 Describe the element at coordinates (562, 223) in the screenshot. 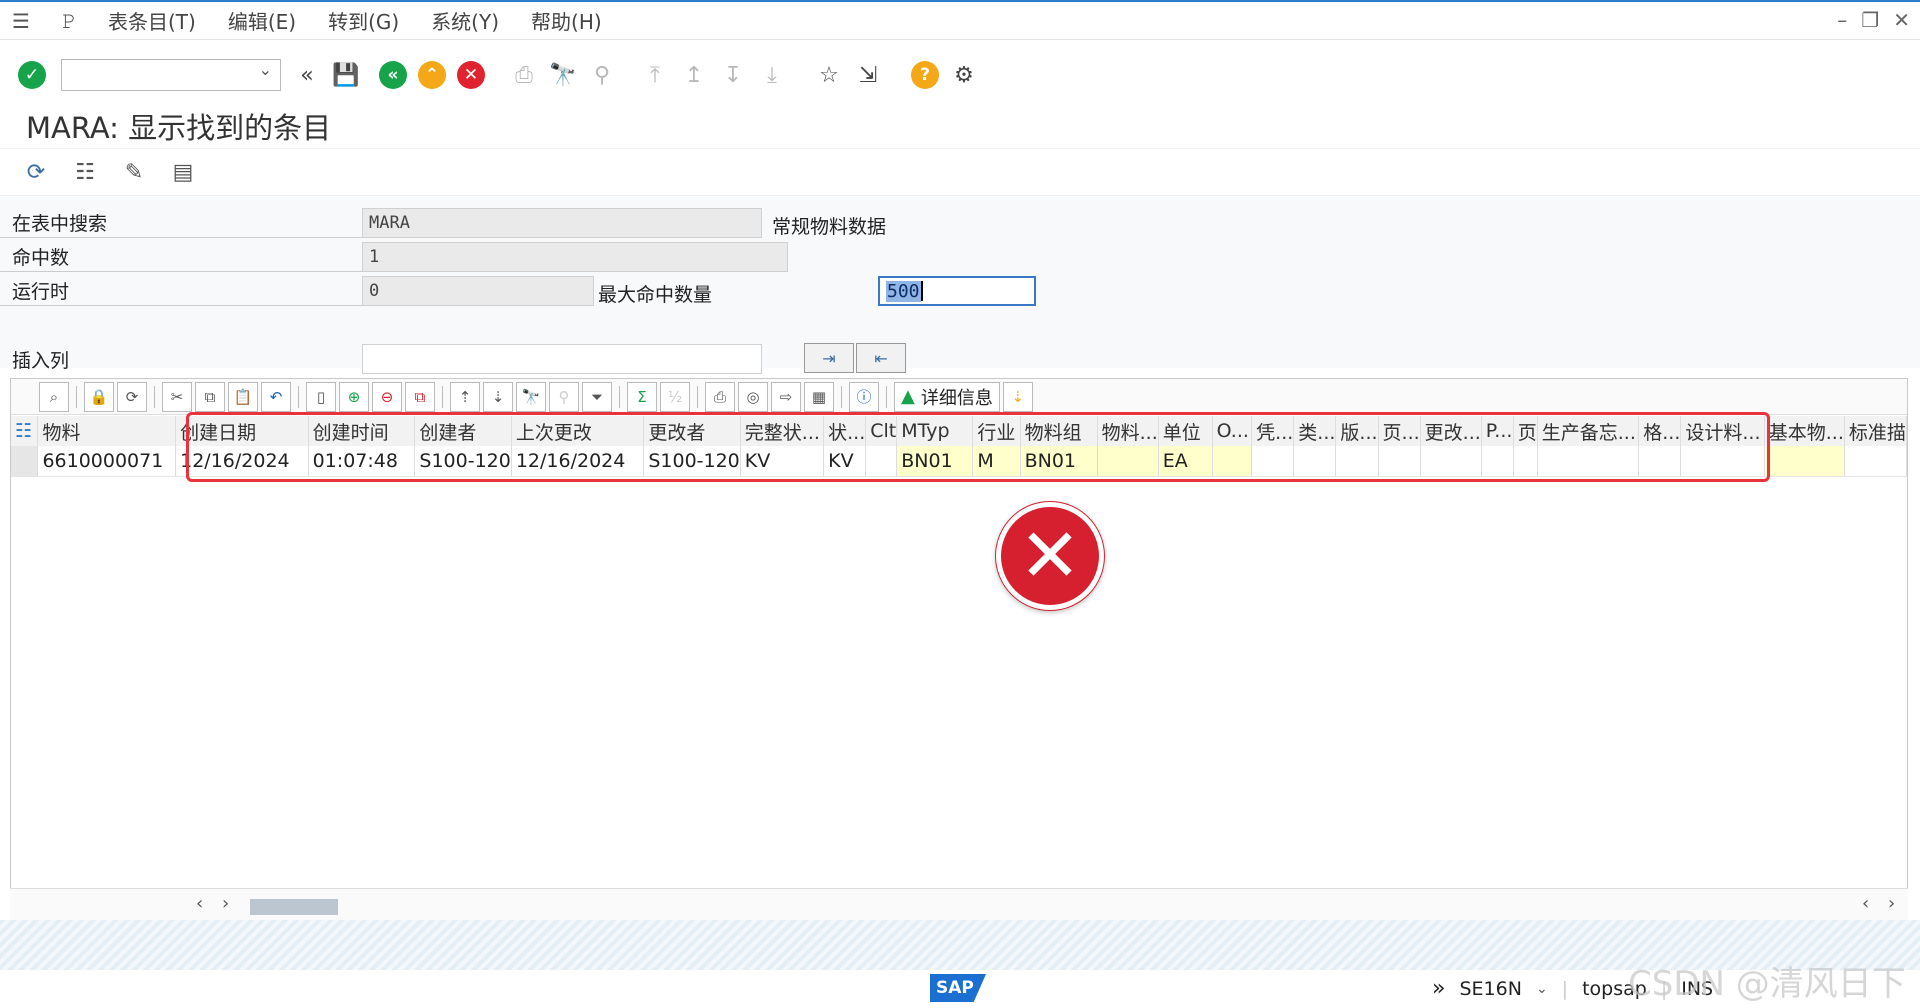

I see `search-table-field: MARA` at that location.